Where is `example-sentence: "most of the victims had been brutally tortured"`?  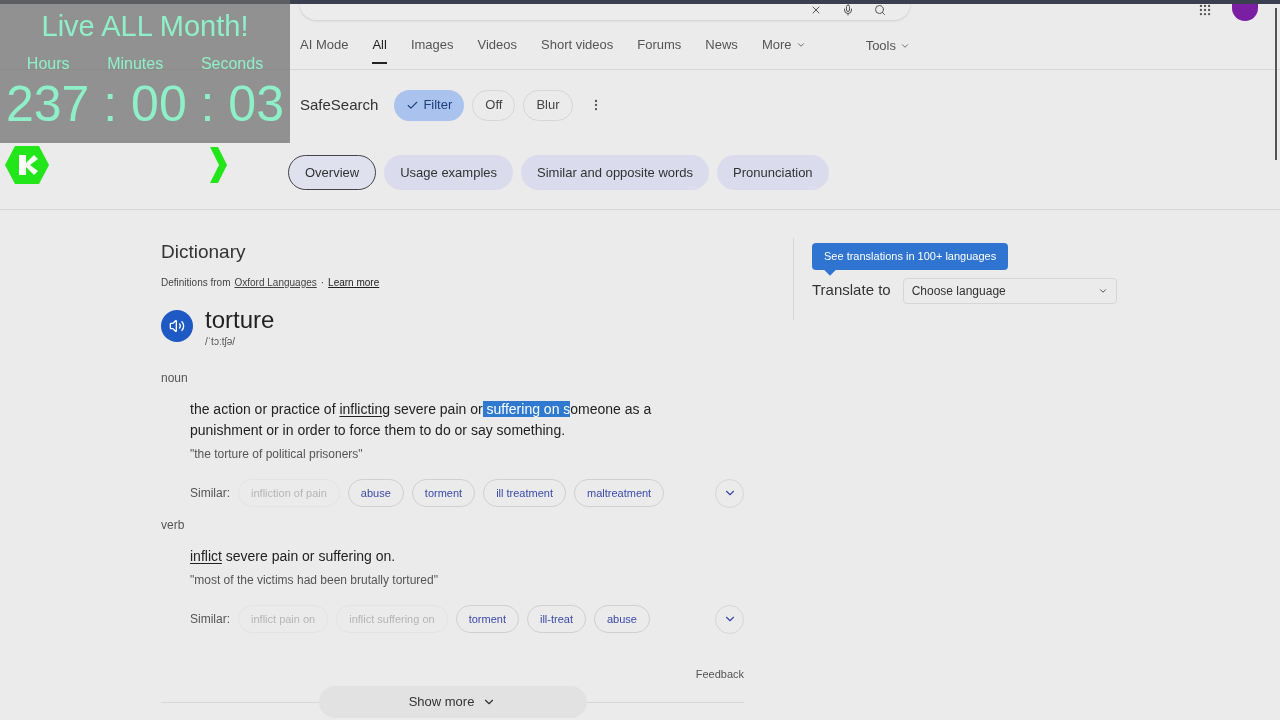
example-sentence: "most of the victims had been brutally tortured" is located at coordinates (314, 580).